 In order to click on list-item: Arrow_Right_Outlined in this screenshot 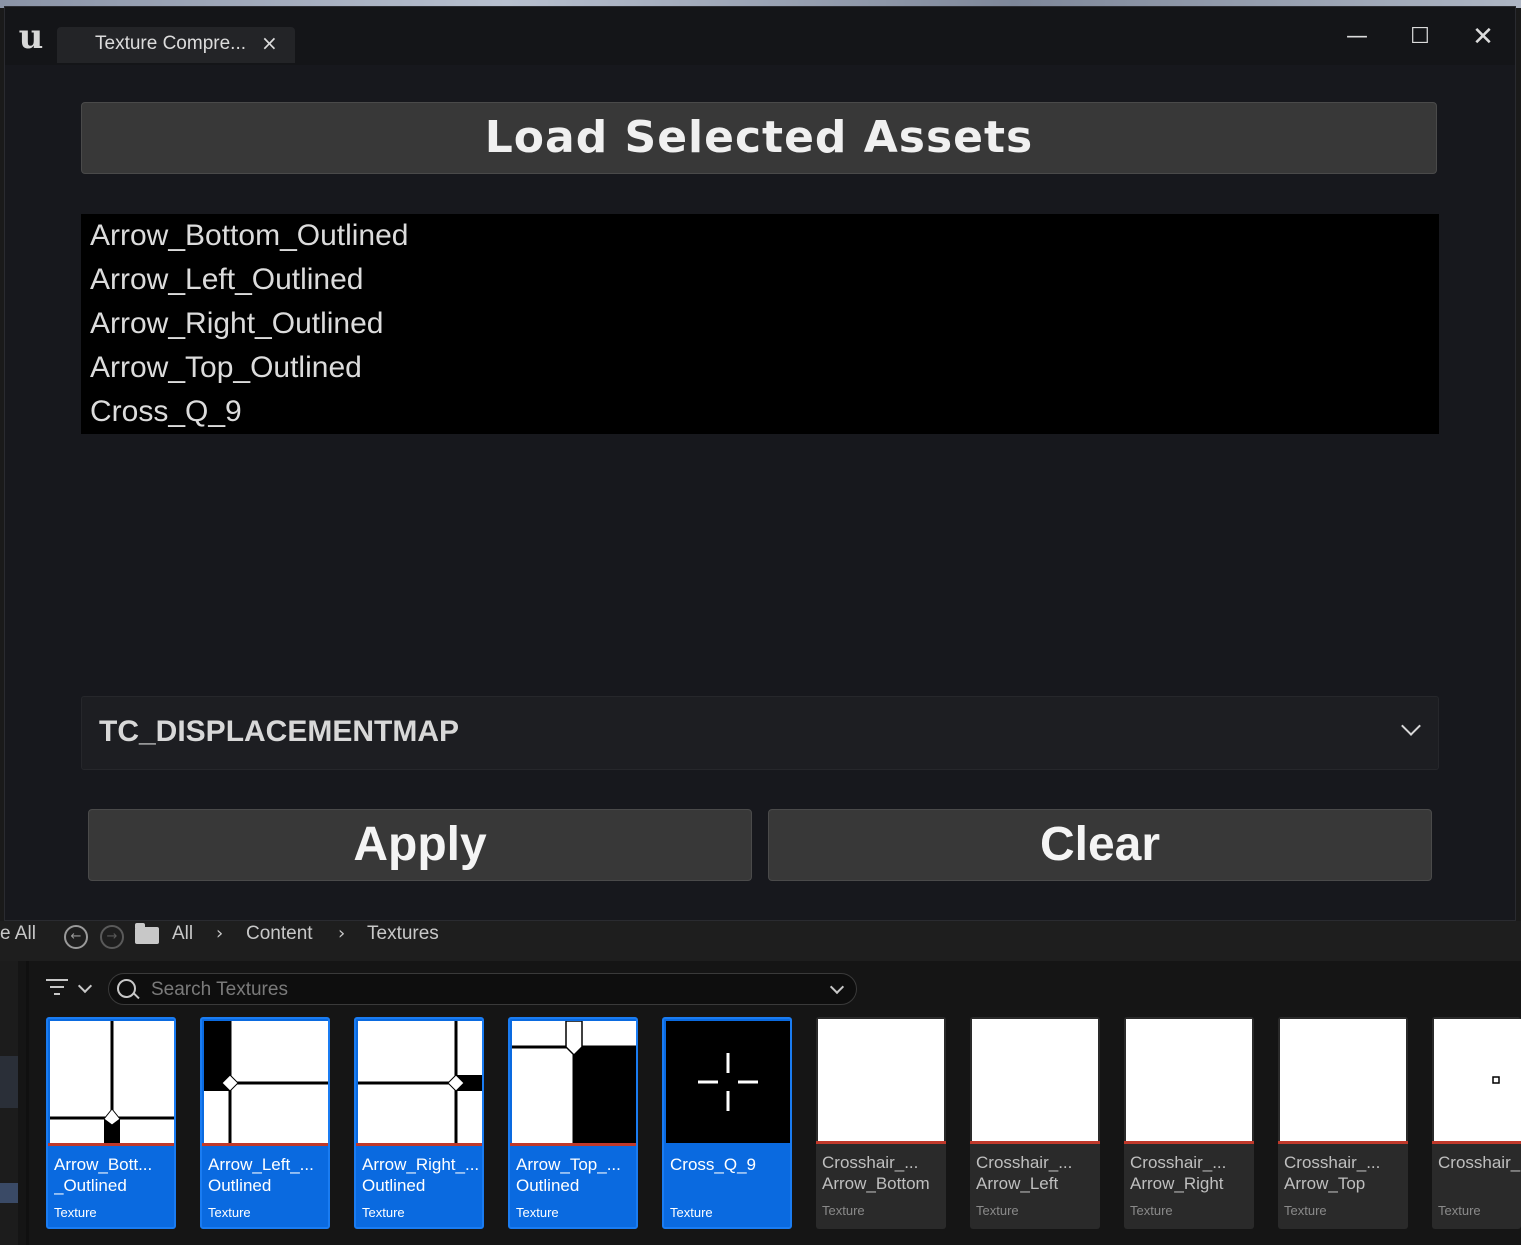, I will do `click(760, 324)`.